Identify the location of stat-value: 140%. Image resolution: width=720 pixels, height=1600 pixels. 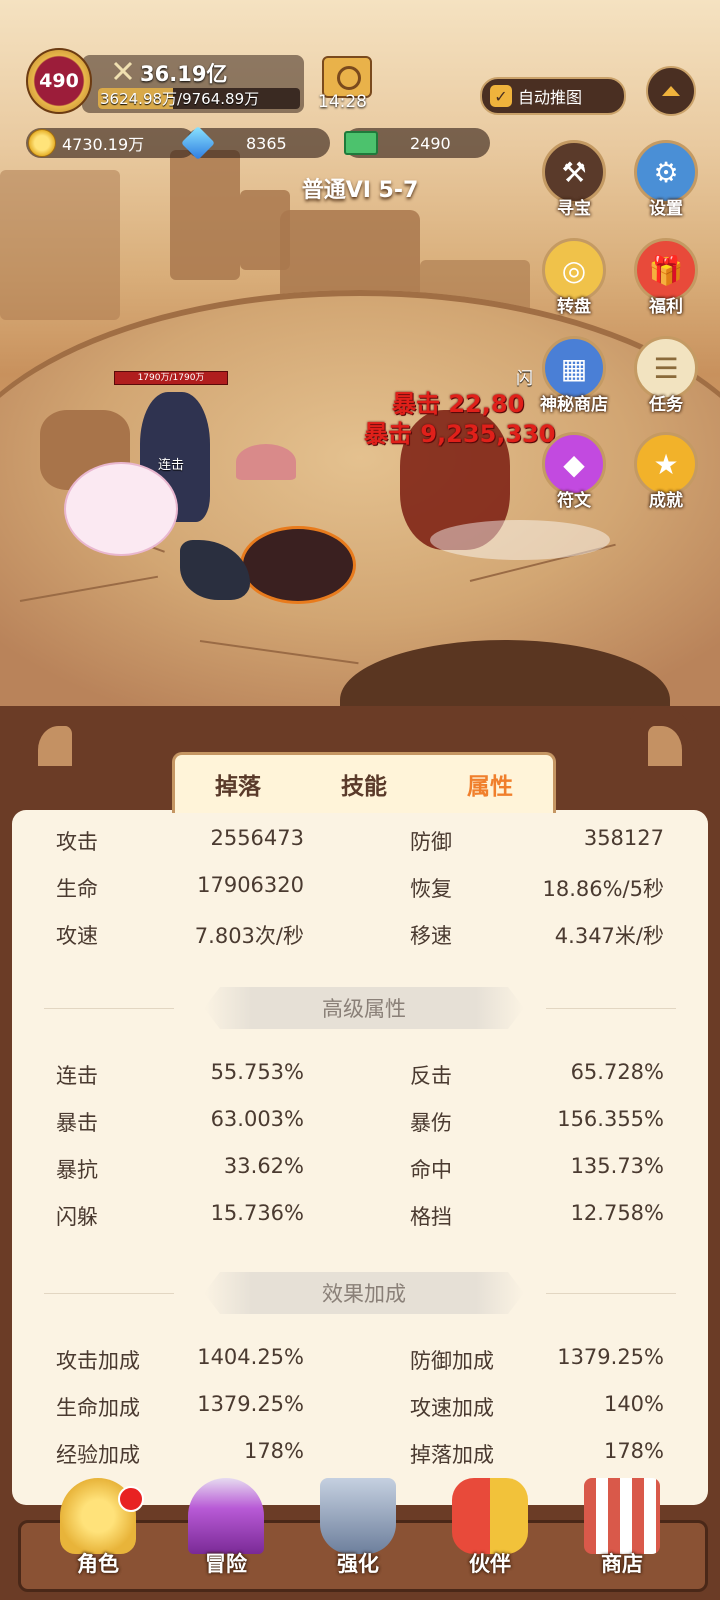
(633, 1404).